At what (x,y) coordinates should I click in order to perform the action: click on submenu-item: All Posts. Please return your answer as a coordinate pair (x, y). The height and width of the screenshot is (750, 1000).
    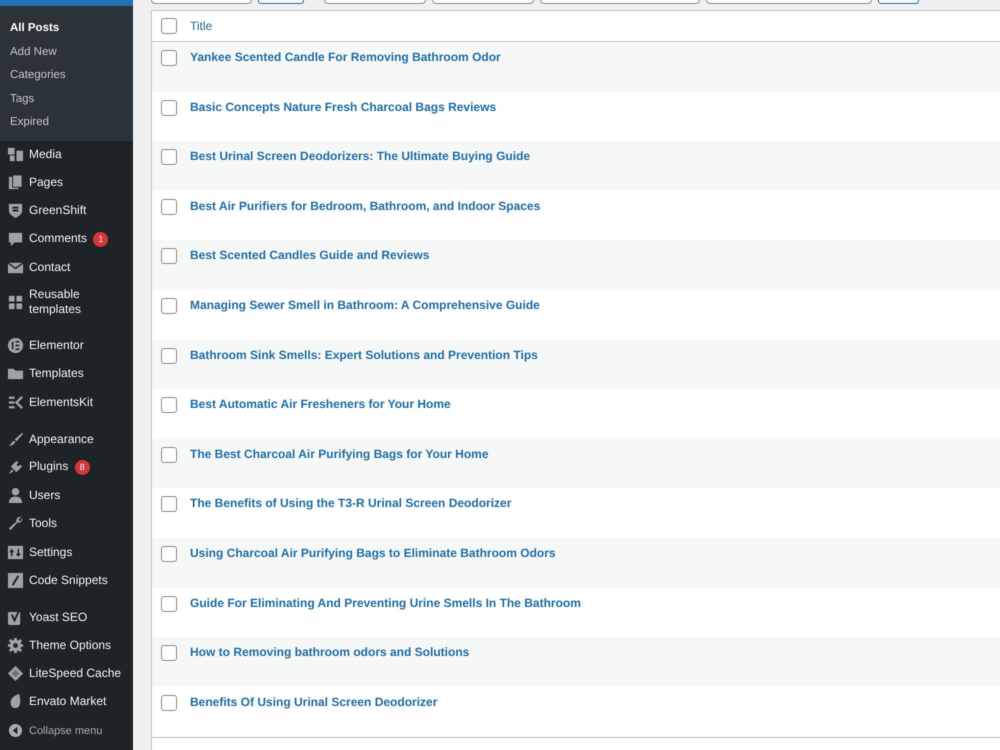
    Looking at the image, I should click on (66, 28).